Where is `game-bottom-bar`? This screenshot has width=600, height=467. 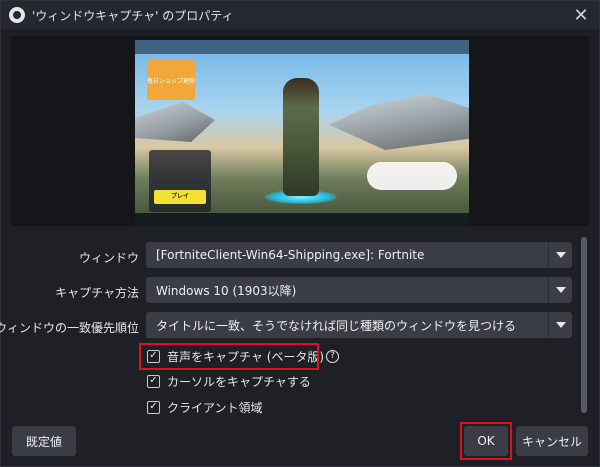
game-bottom-bar is located at coordinates (302, 219).